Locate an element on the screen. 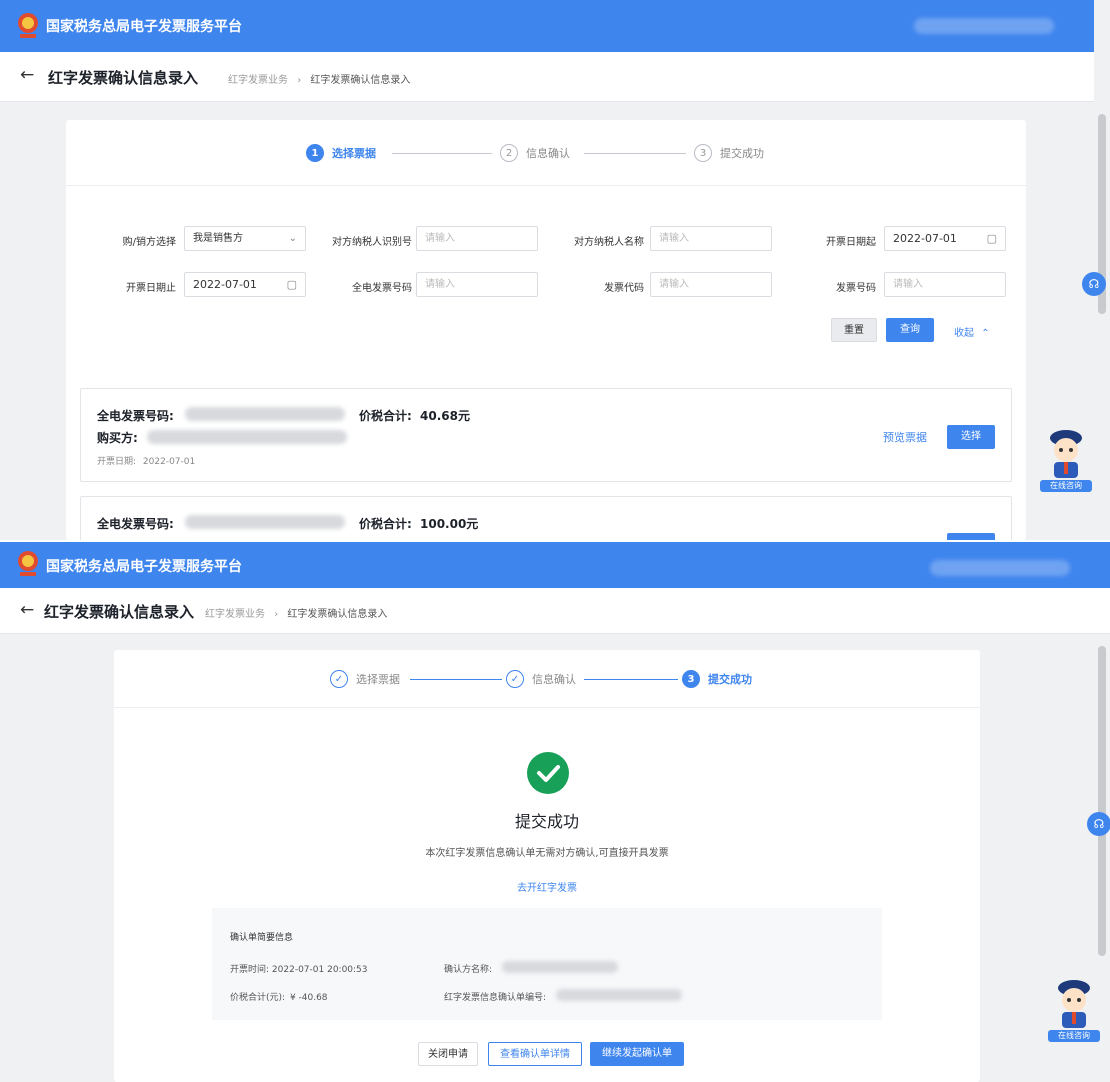 This screenshot has height=1082, width=1110. date-end-input: 2022-07-01 ▢ is located at coordinates (245, 284).